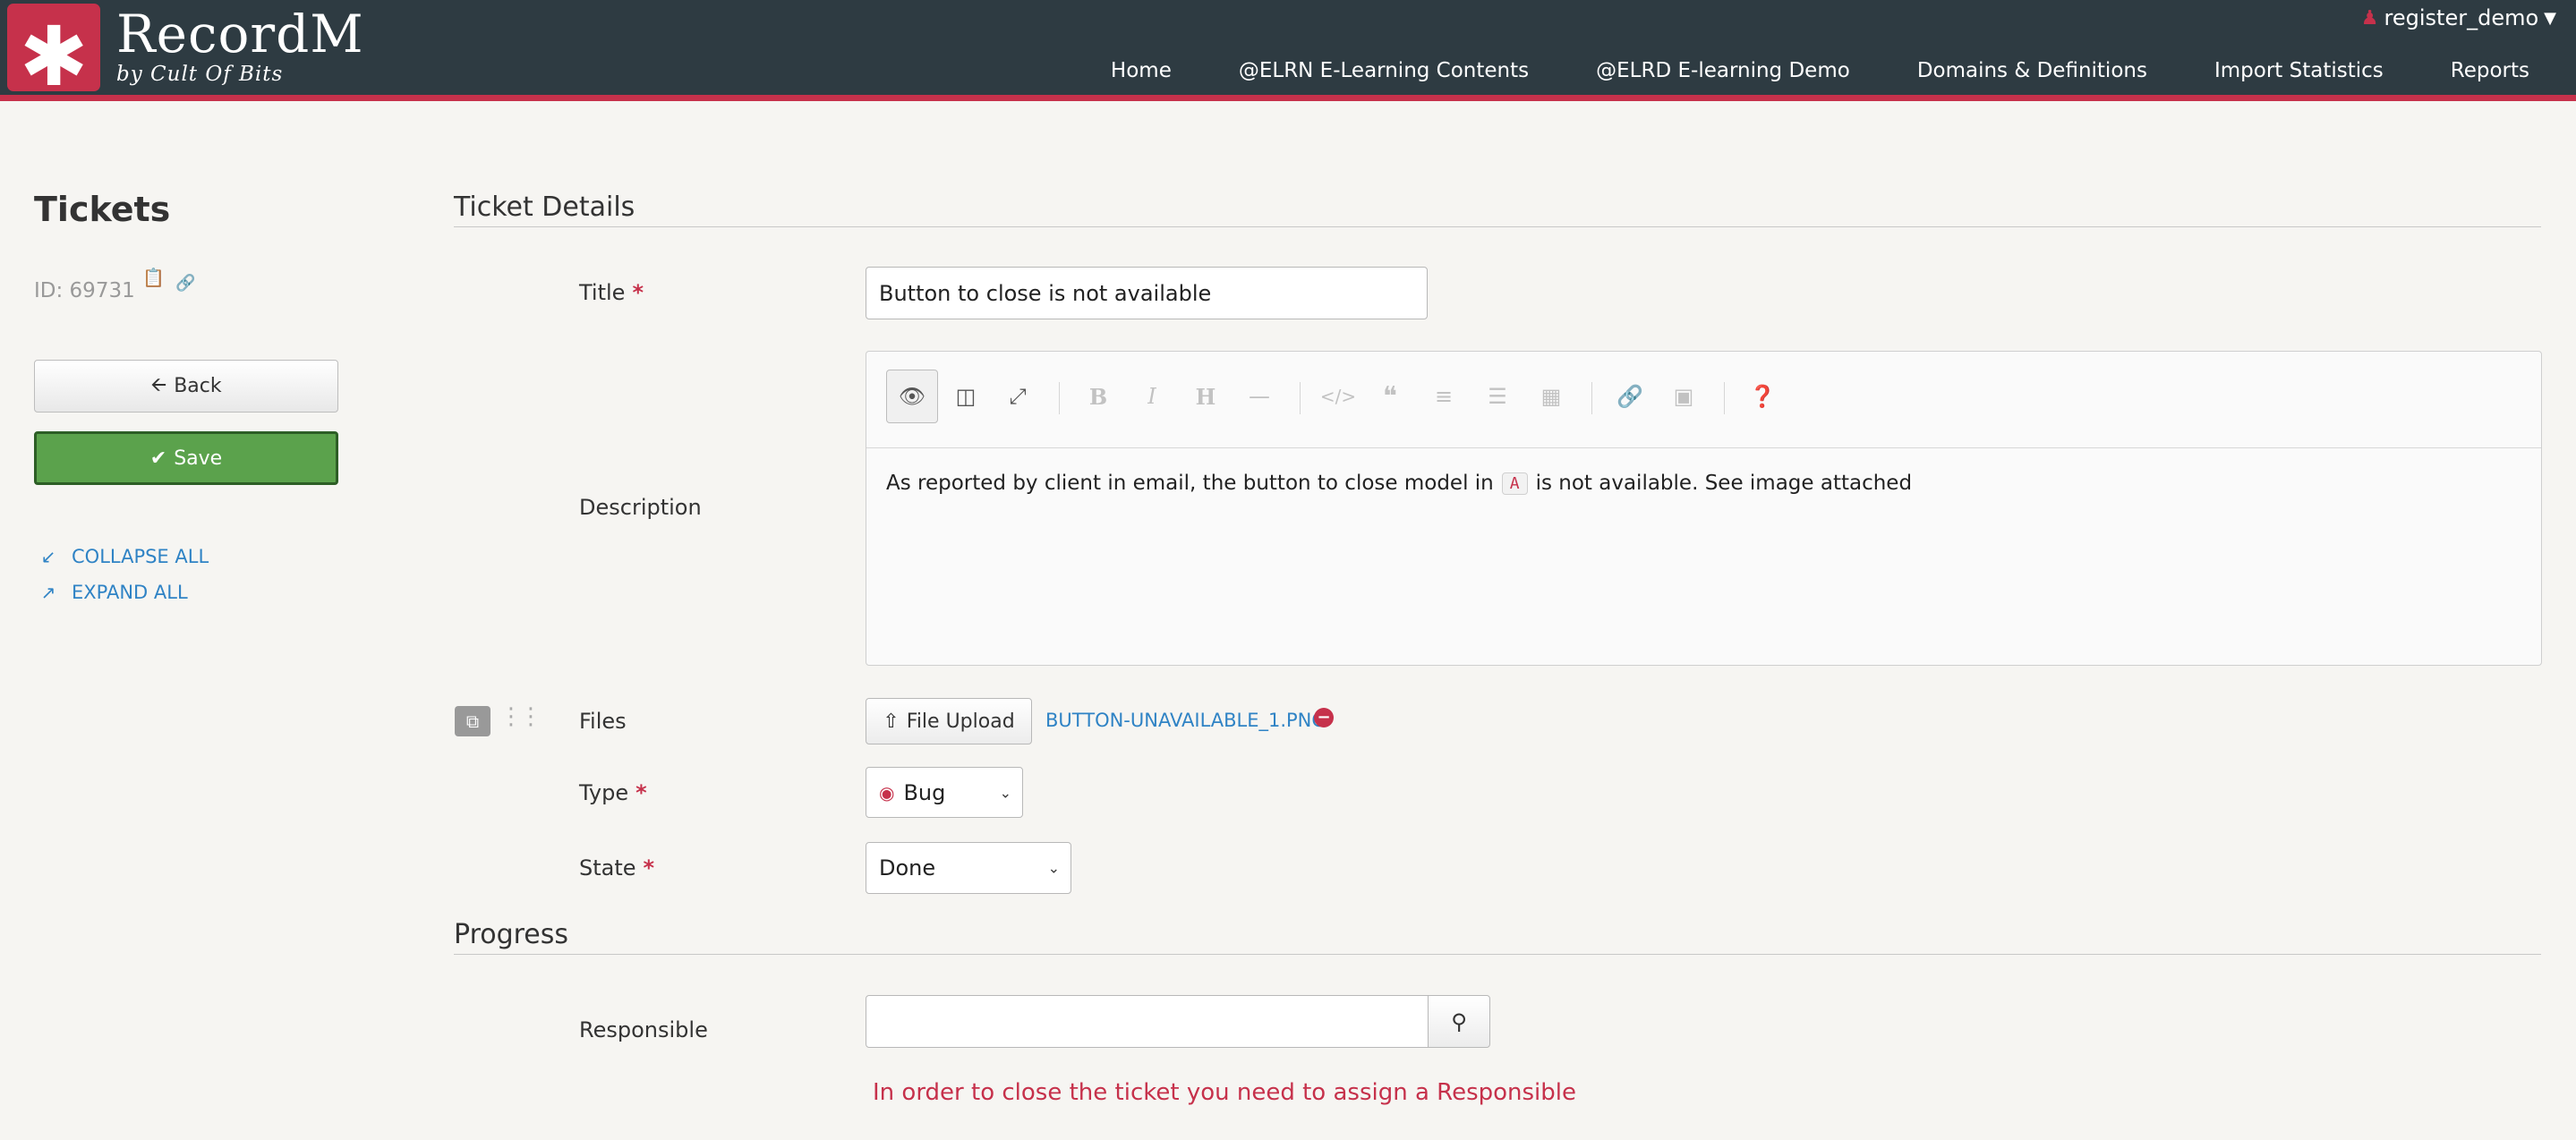 Image resolution: width=2576 pixels, height=1140 pixels. What do you see at coordinates (198, 386) in the screenshot?
I see `back-label: Back` at bounding box center [198, 386].